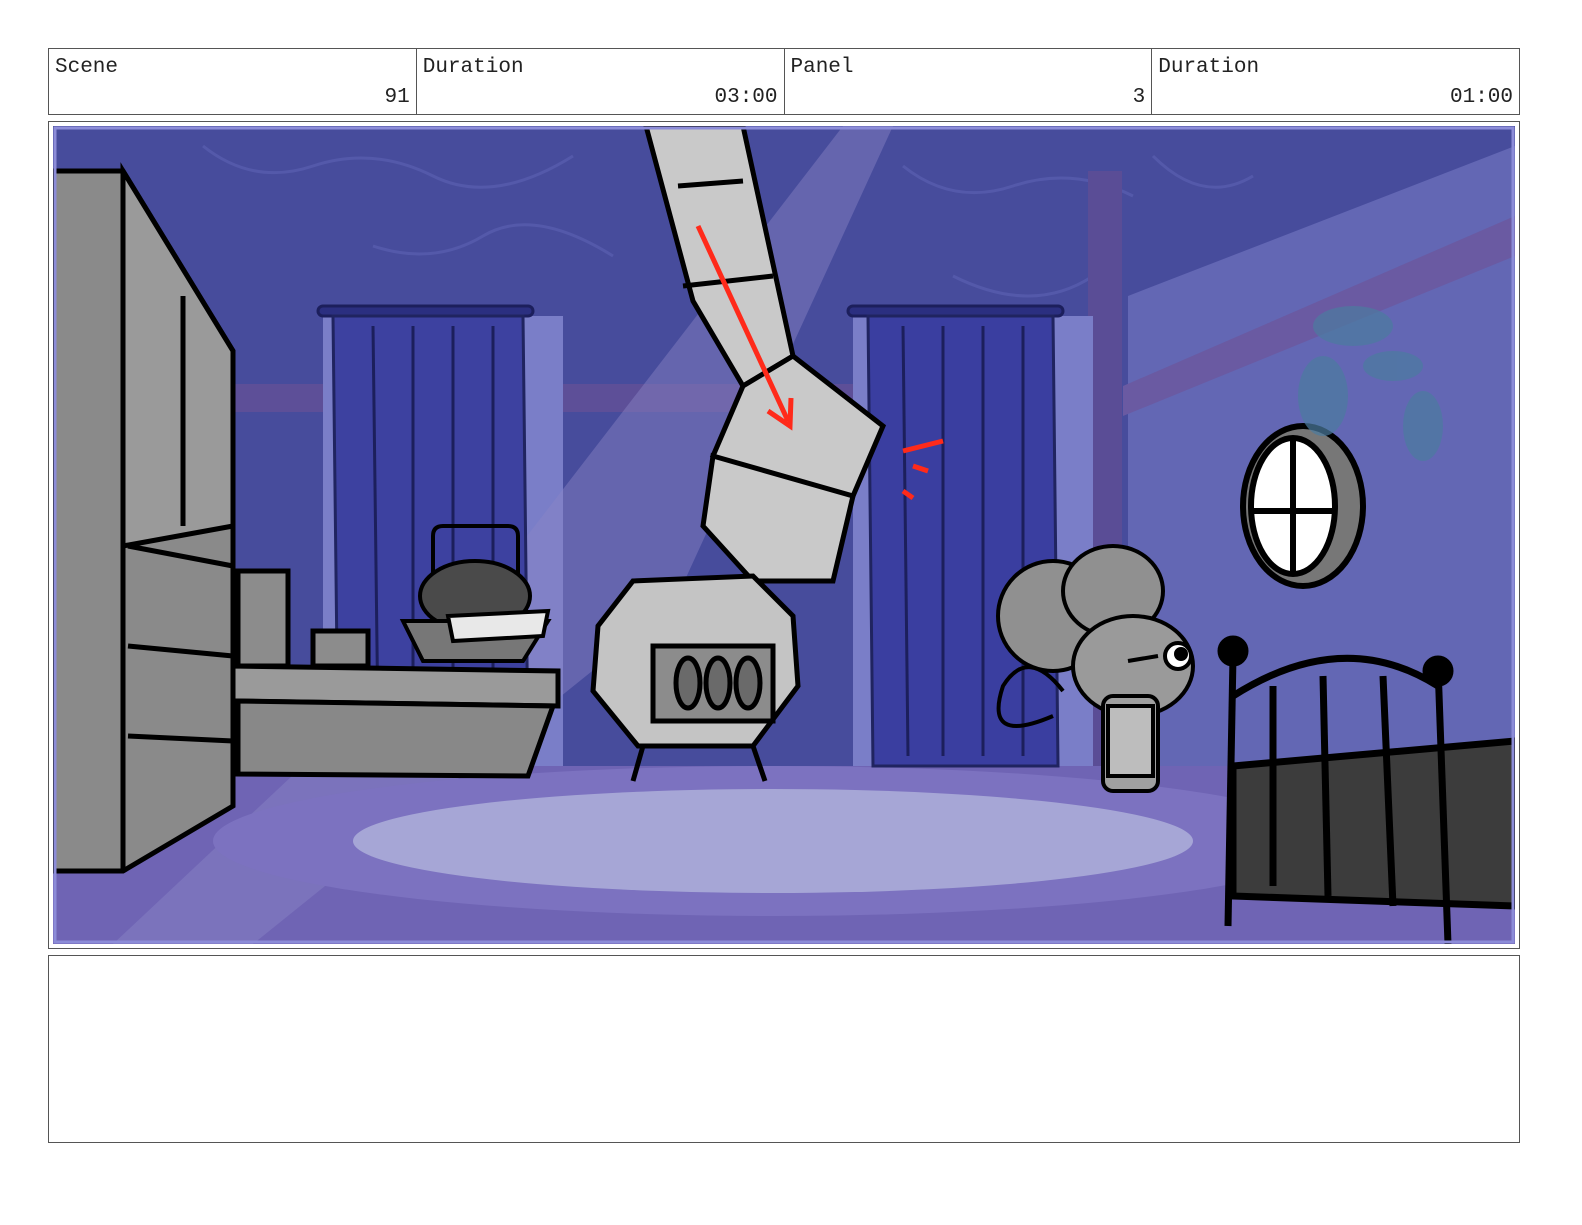  I want to click on scene-duration-cell: Duration 03:00, so click(601, 81).